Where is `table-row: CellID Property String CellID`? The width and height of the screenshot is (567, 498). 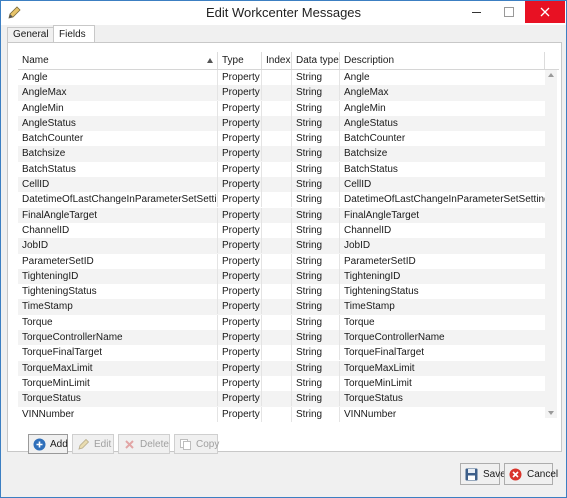 table-row: CellID Property String CellID is located at coordinates (281, 185).